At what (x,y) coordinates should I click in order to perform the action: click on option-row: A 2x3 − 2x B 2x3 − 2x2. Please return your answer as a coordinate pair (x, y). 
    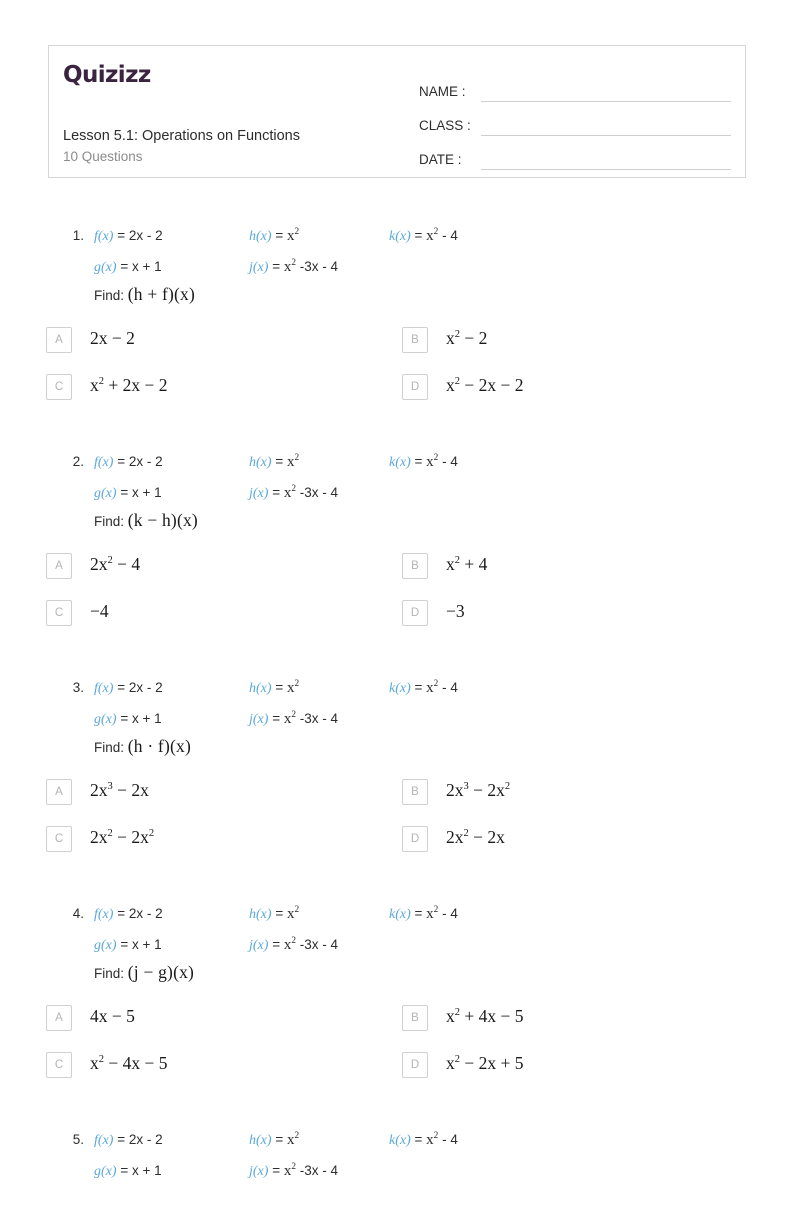
    Looking at the image, I should click on (397, 801).